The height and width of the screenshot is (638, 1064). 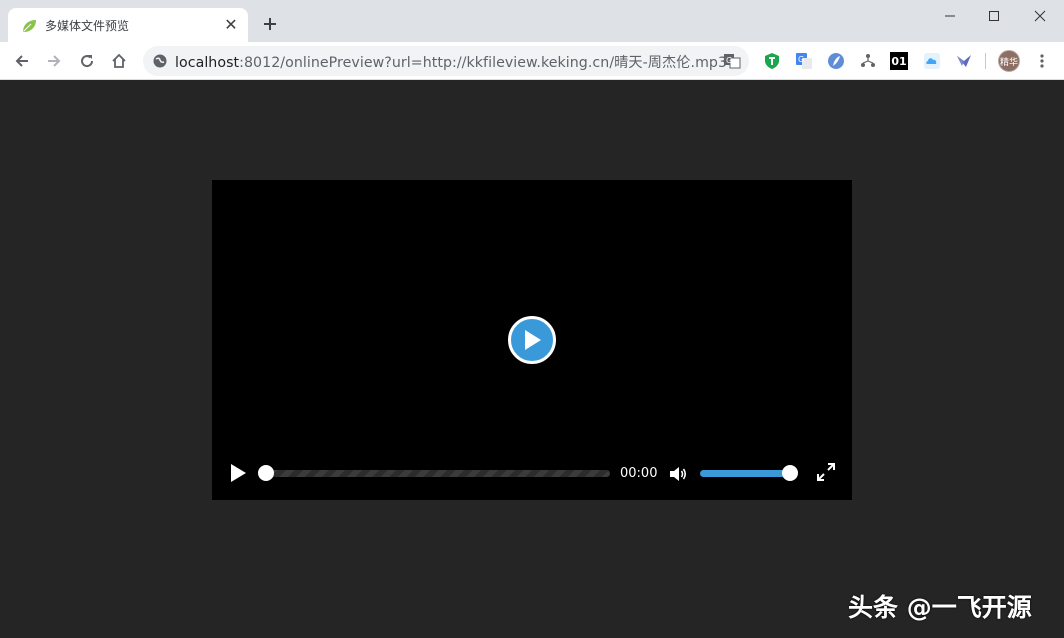 What do you see at coordinates (238, 473) in the screenshot?
I see `control-play-button` at bounding box center [238, 473].